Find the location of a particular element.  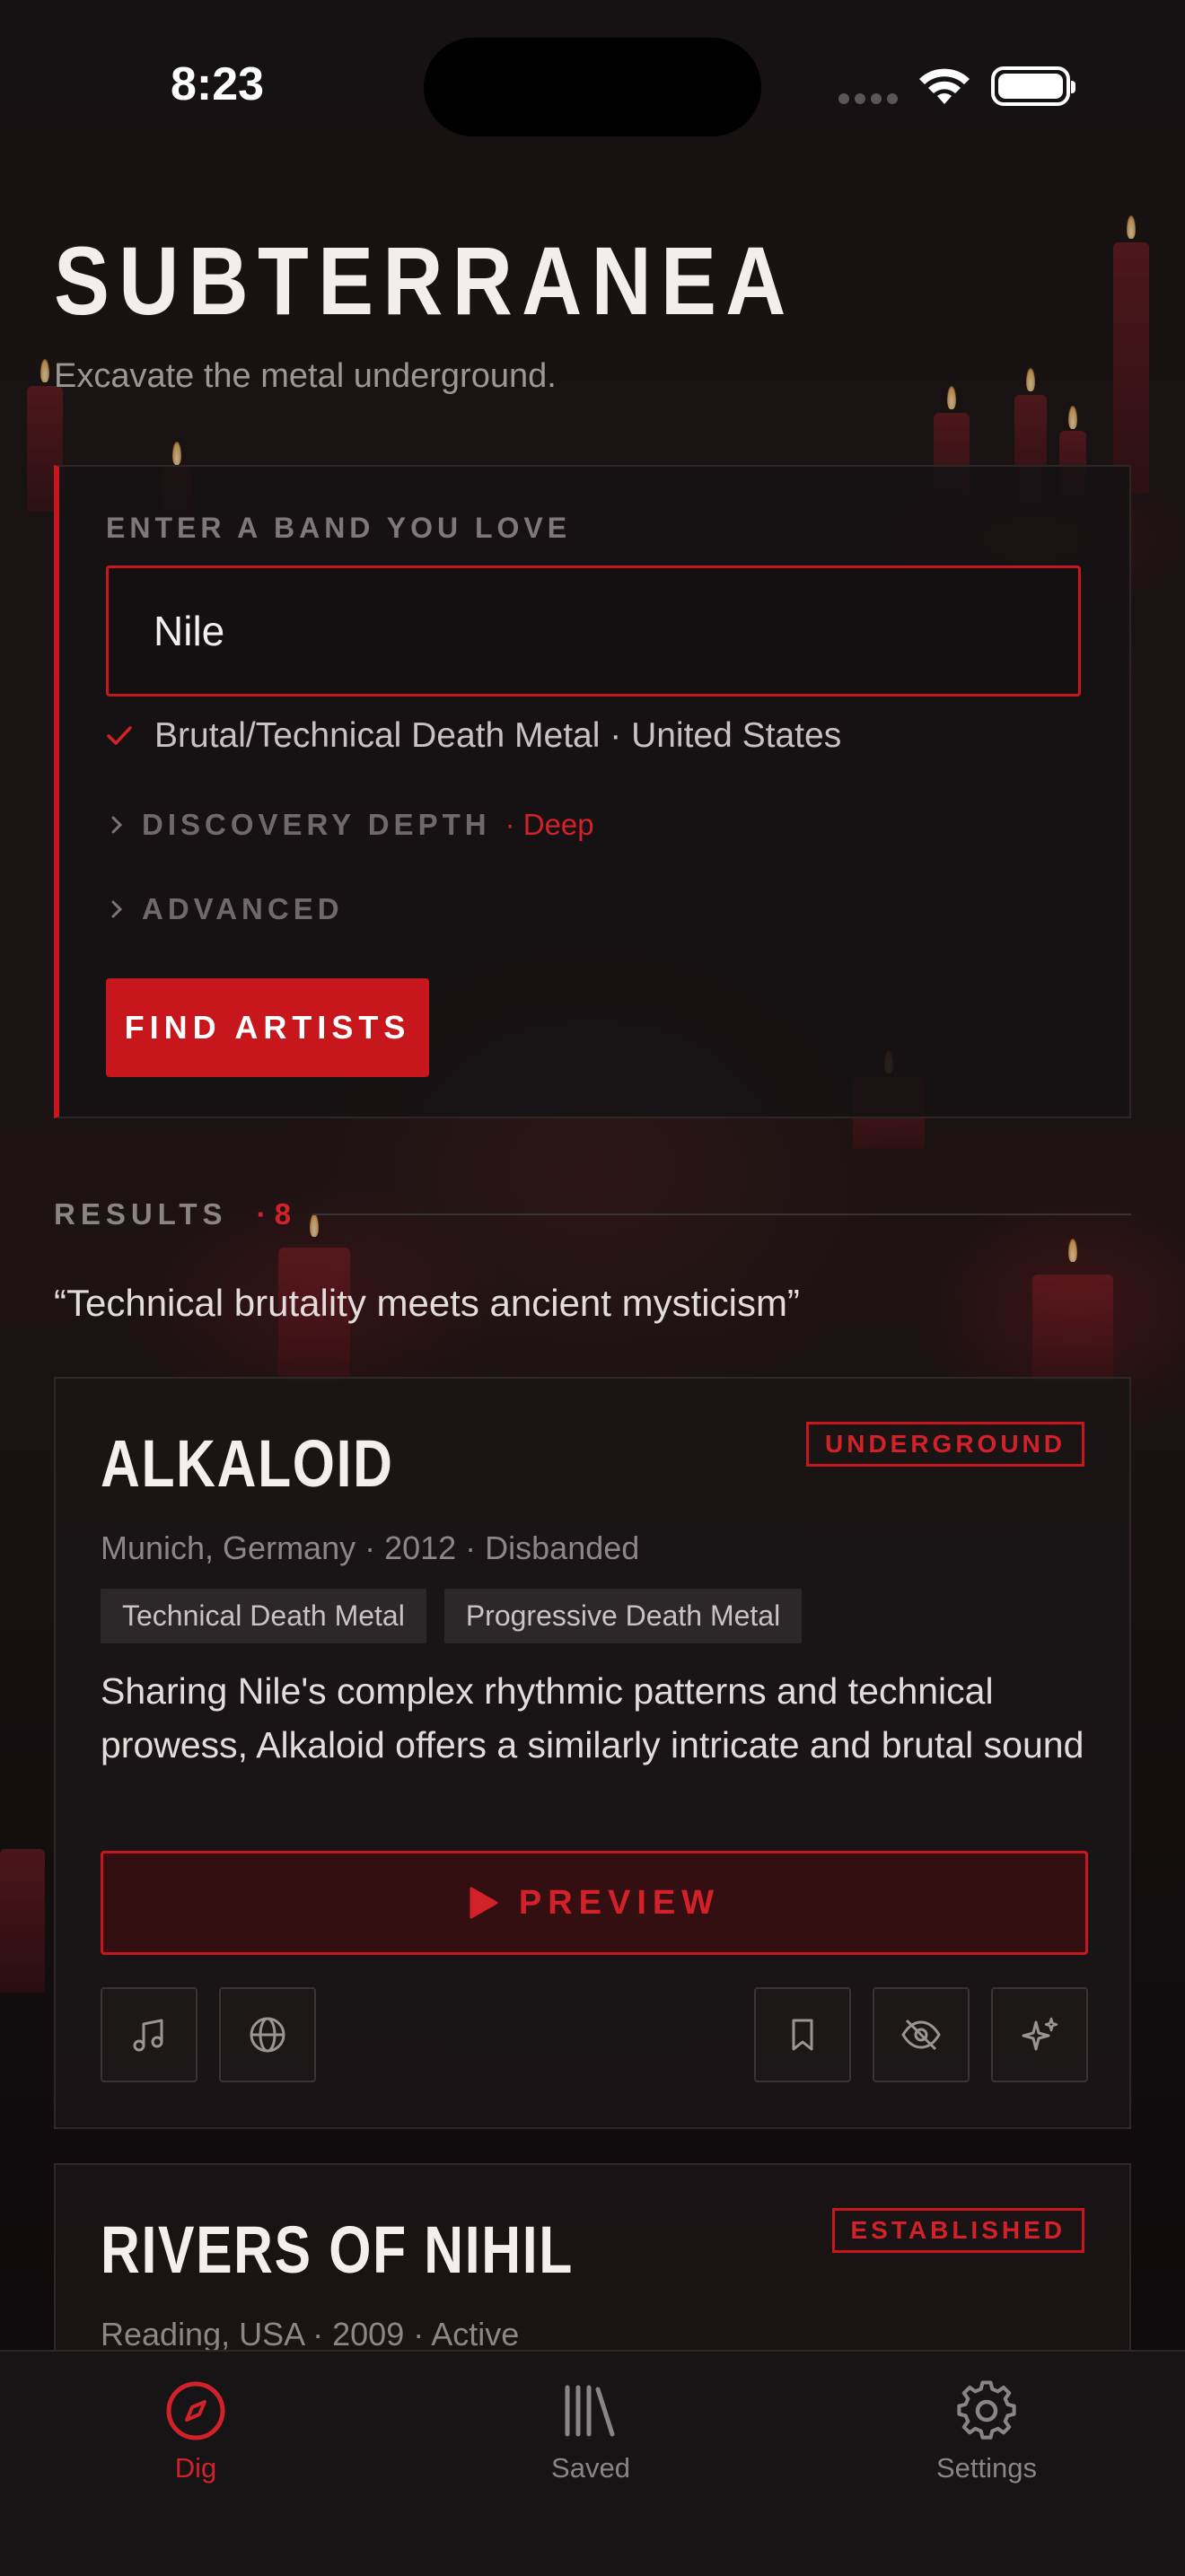

artist-meta: Munich, Germany · 2012 · Disbanded is located at coordinates (370, 1547).